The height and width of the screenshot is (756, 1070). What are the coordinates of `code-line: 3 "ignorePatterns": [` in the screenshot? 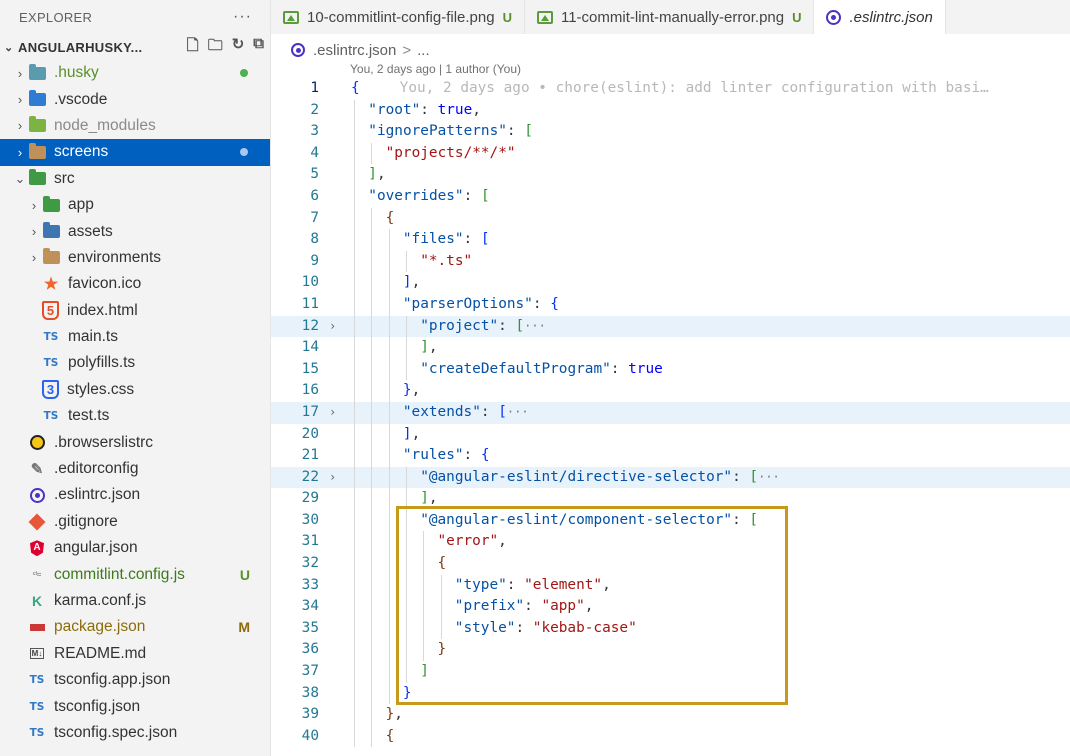 It's located at (670, 132).